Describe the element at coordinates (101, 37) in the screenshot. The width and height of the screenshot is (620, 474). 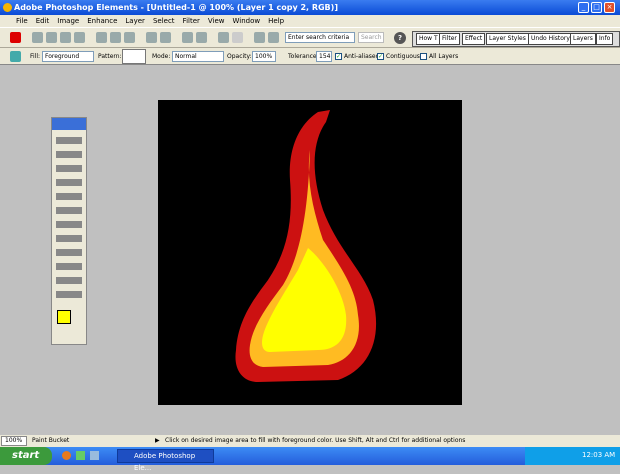
I see `save-icon` at that location.